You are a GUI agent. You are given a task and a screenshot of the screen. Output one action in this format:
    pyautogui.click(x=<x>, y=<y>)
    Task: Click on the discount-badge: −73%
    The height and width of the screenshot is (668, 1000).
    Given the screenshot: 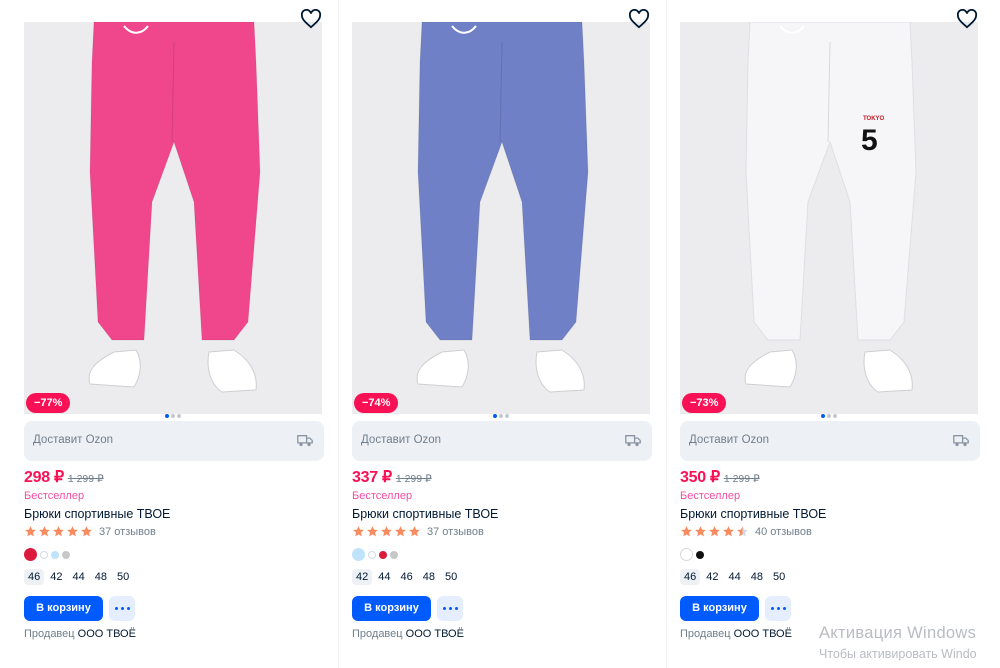 What is the action you would take?
    pyautogui.click(x=704, y=403)
    